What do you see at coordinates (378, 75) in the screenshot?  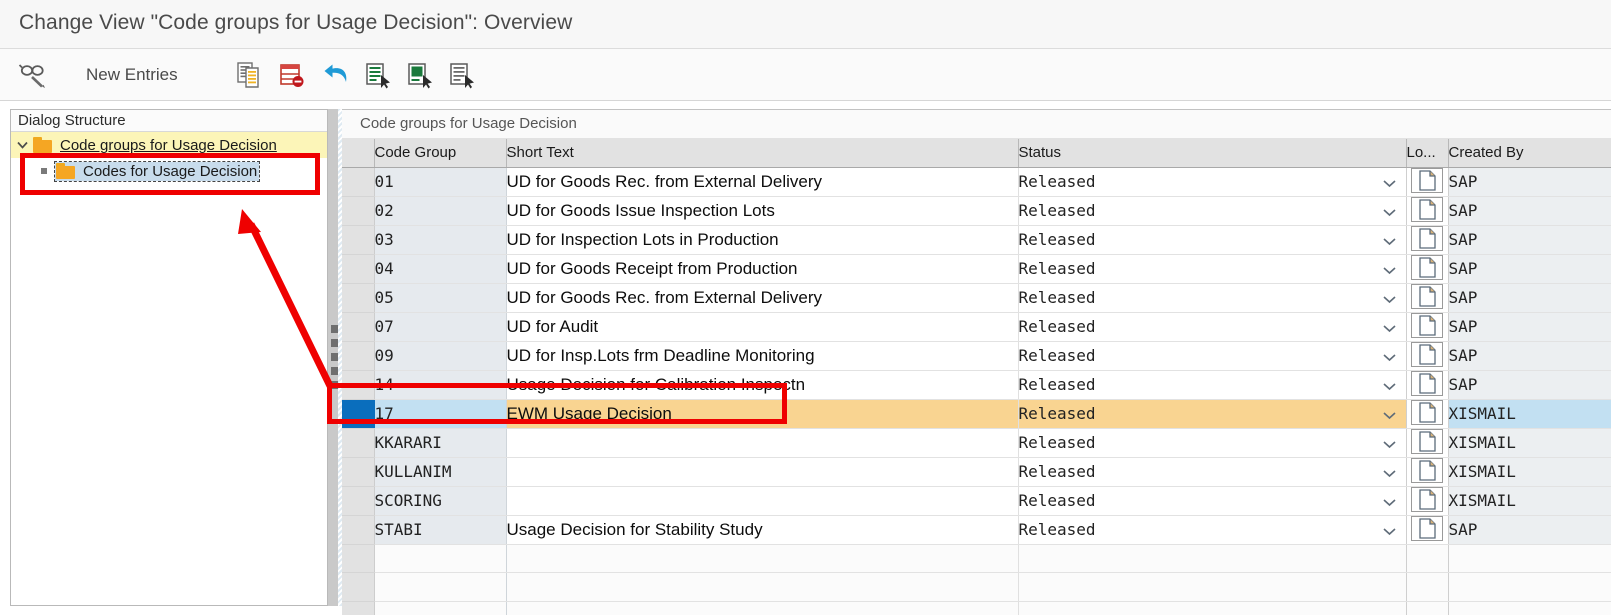 I see `select-all-button` at bounding box center [378, 75].